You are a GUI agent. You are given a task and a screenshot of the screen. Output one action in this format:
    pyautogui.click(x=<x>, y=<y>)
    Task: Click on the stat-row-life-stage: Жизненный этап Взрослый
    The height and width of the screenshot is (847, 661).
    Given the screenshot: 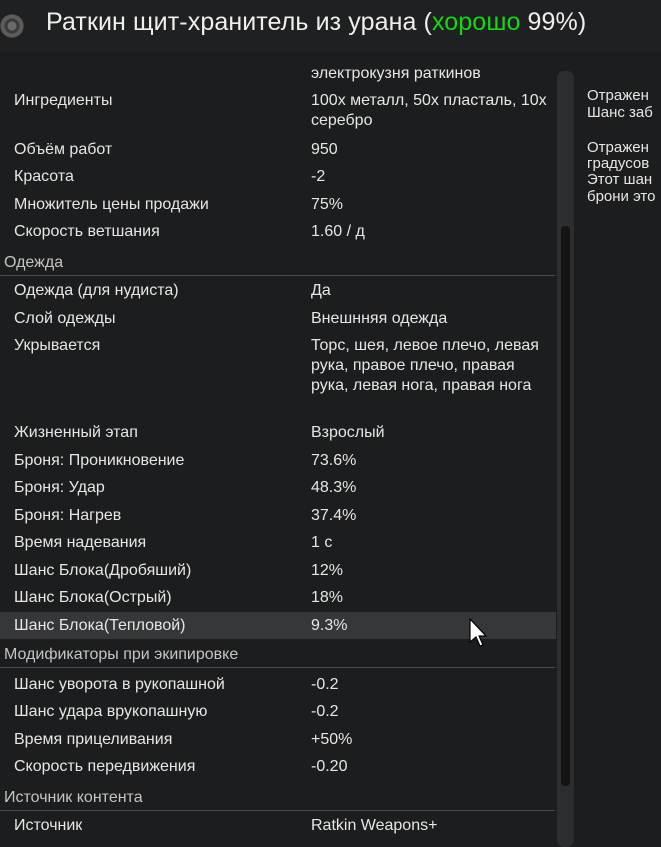 What is the action you would take?
    pyautogui.click(x=278, y=433)
    